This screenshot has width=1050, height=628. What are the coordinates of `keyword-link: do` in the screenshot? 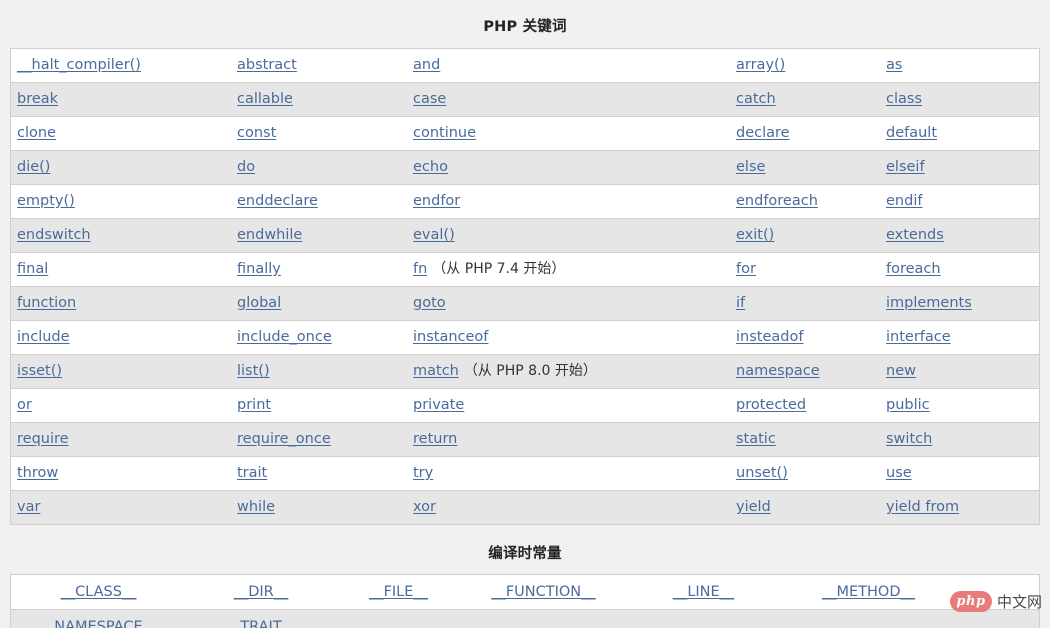 It's located at (246, 167).